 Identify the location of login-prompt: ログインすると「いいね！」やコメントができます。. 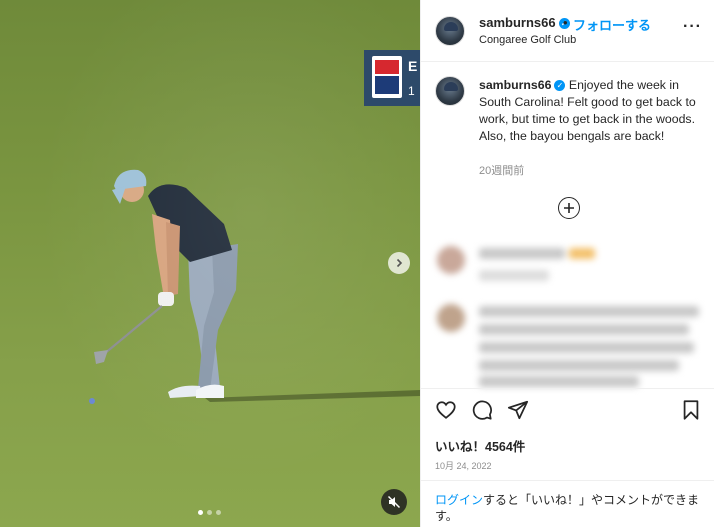
(567, 503).